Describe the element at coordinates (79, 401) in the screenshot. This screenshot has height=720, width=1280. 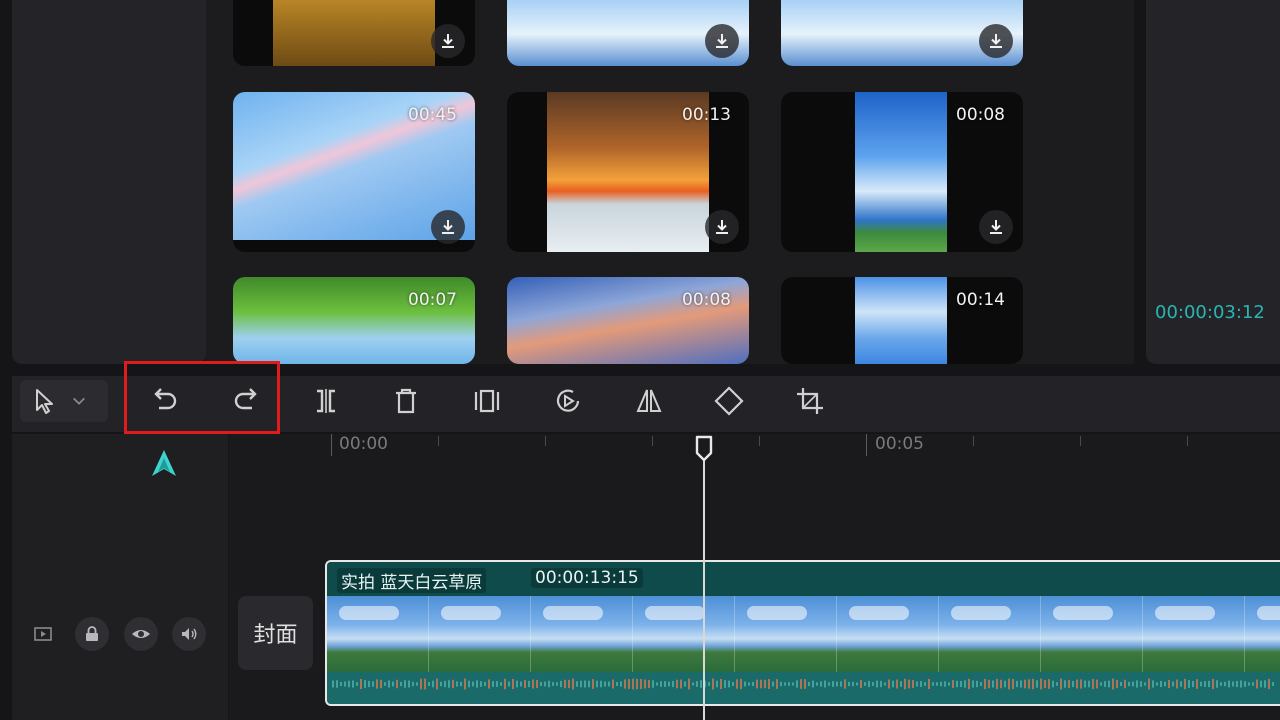
I see `chevron-down-icon` at that location.